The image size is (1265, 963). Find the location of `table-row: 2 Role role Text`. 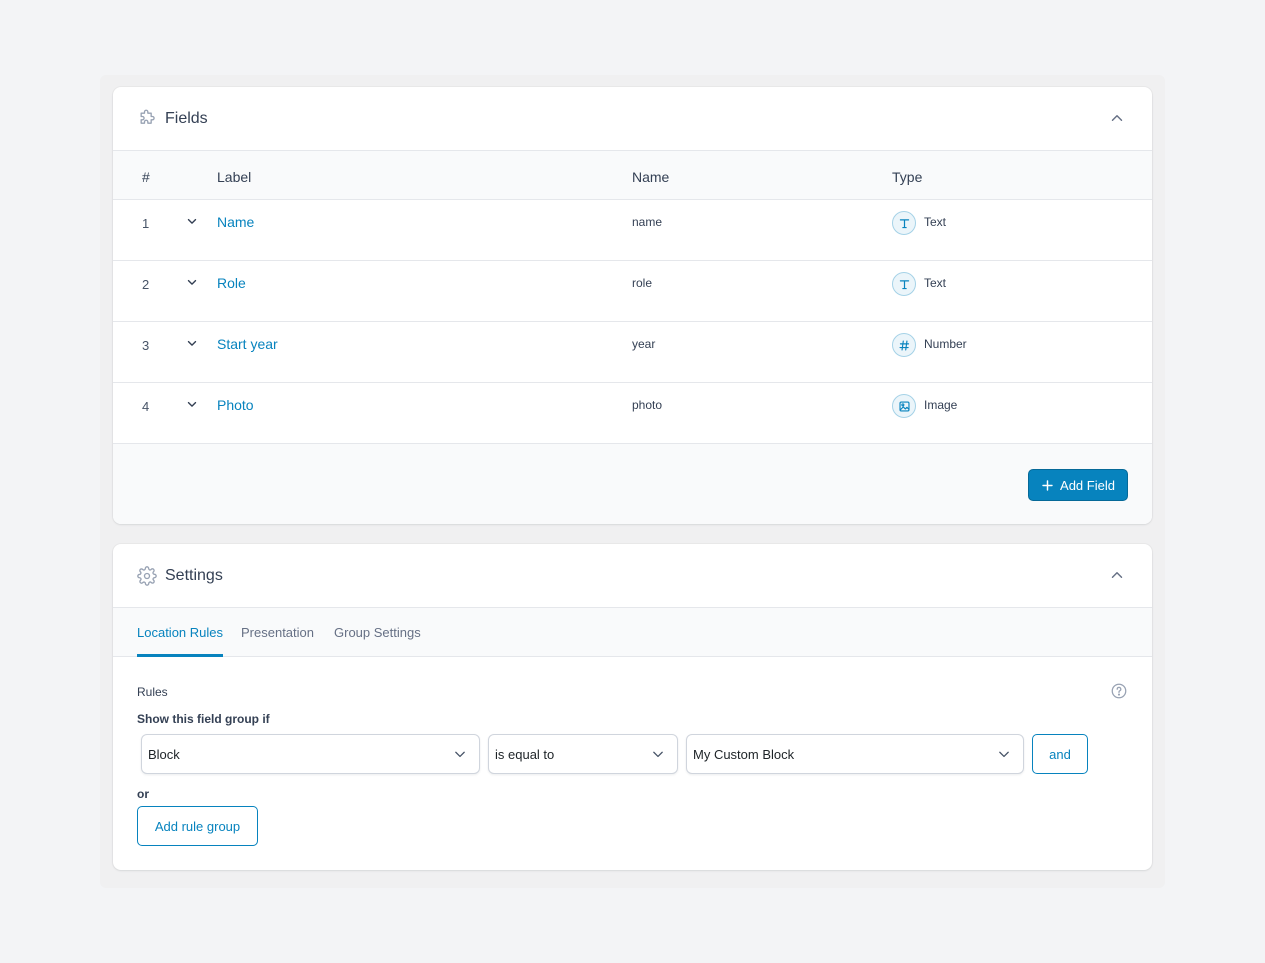

table-row: 2 Role role Text is located at coordinates (632, 291).